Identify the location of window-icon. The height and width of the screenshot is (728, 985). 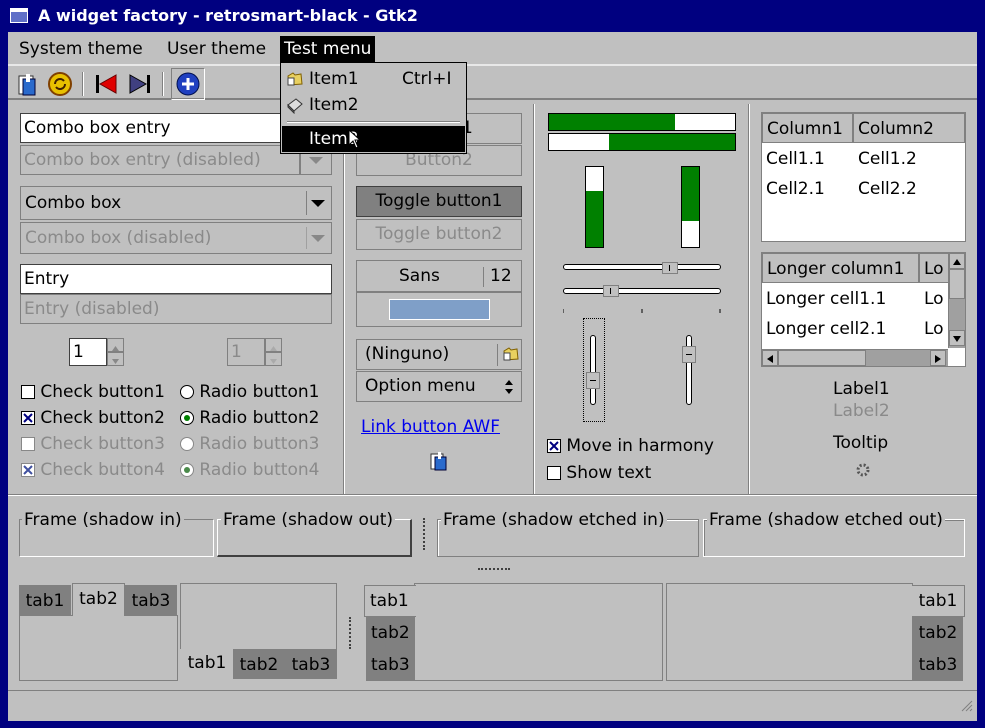
(19, 15).